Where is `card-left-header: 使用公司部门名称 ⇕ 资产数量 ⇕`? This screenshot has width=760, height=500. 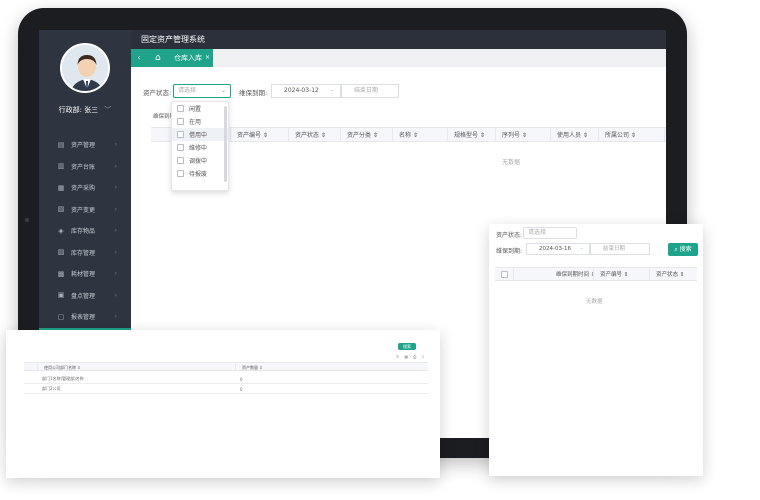
card-left-header: 使用公司部门名称 ⇕ 资产数量 ⇕ is located at coordinates (226, 366).